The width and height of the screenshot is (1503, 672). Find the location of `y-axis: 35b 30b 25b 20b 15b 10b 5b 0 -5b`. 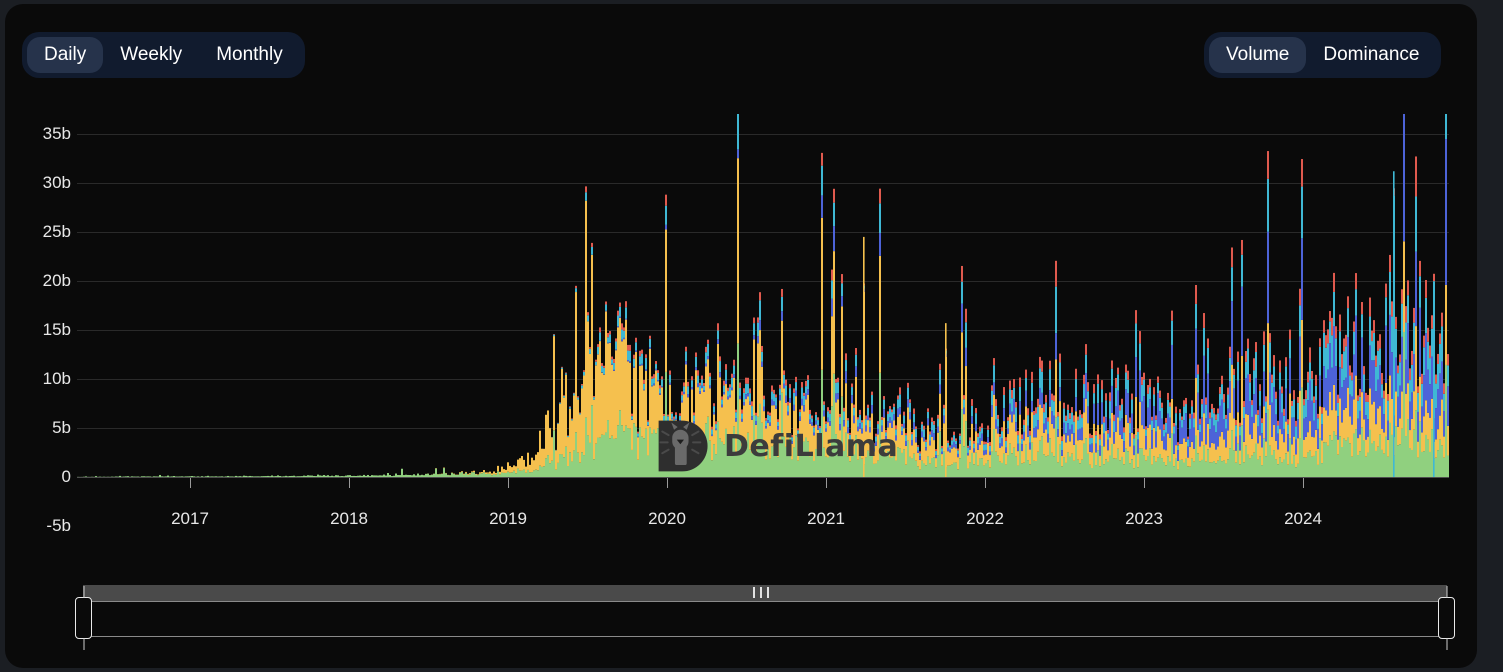

y-axis: 35b 30b 25b 20b 15b 10b 5b 0 -5b is located at coordinates (38, 344).